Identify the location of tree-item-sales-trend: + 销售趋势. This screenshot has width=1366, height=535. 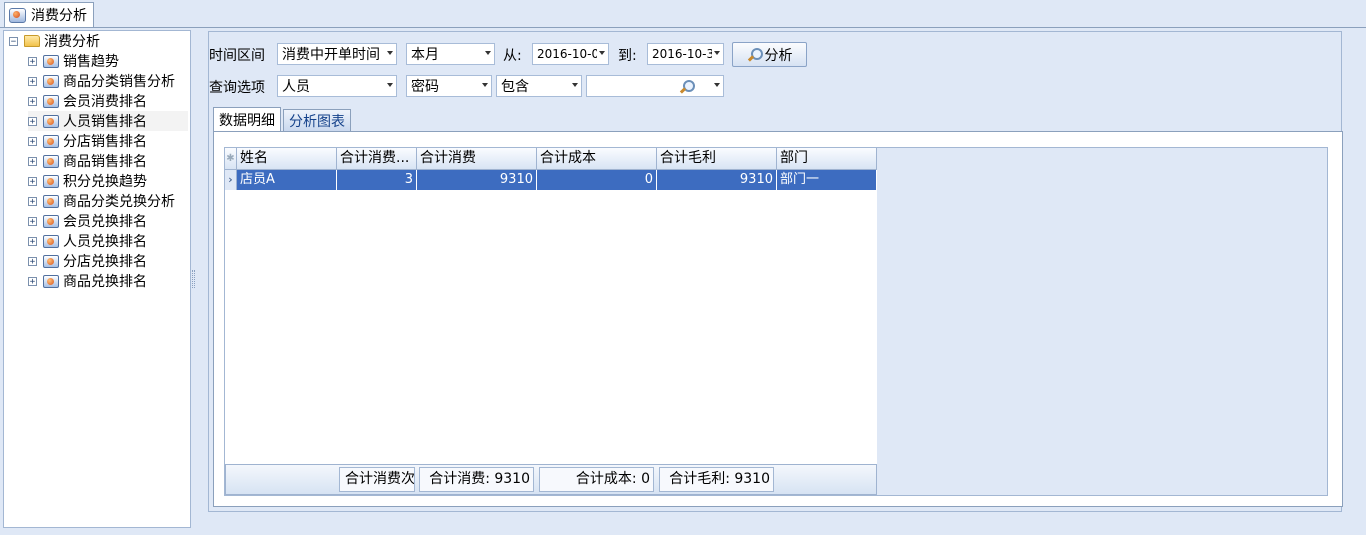
(73, 61).